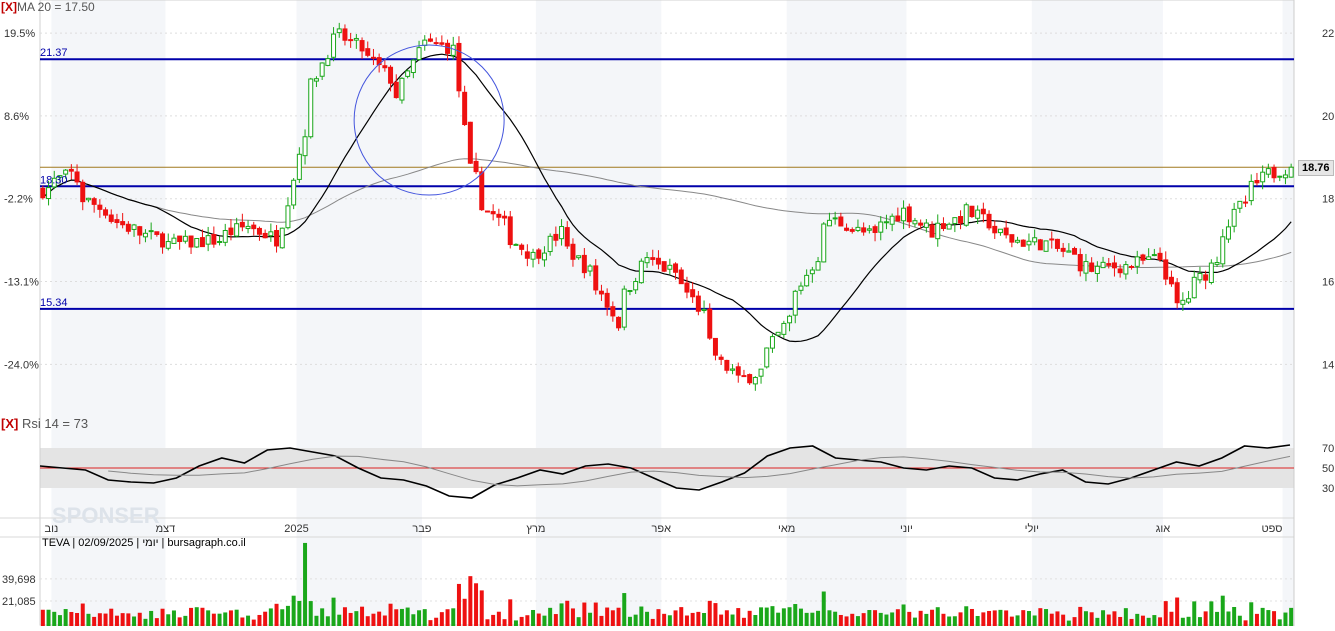 This screenshot has height=631, width=1335. Describe the element at coordinates (9, 7) in the screenshot. I see `remove-indicator-icon: [X]` at that location.